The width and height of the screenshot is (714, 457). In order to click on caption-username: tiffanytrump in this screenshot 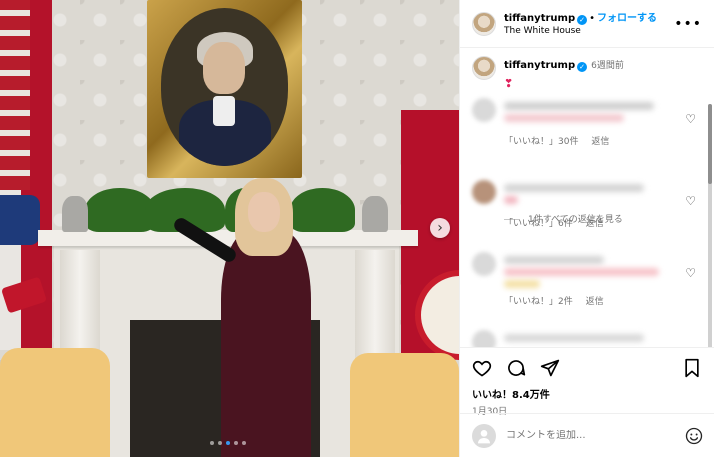, I will do `click(539, 65)`.